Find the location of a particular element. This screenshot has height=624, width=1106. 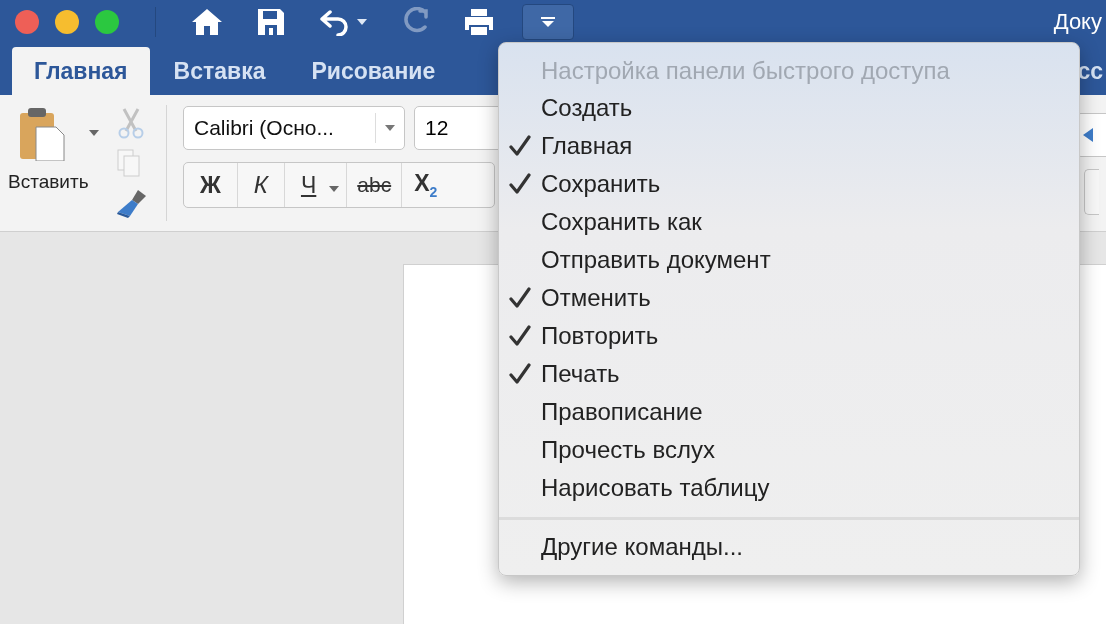

menu-item: Повторить is located at coordinates (789, 336).